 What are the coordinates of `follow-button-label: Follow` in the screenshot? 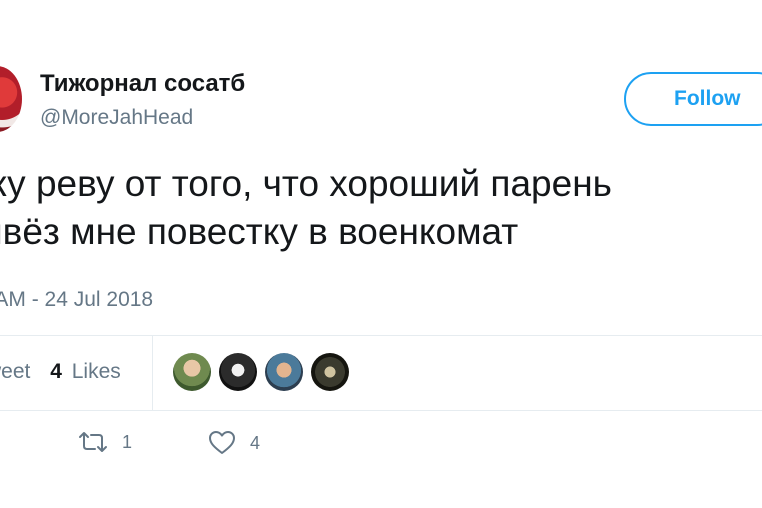 It's located at (707, 98).